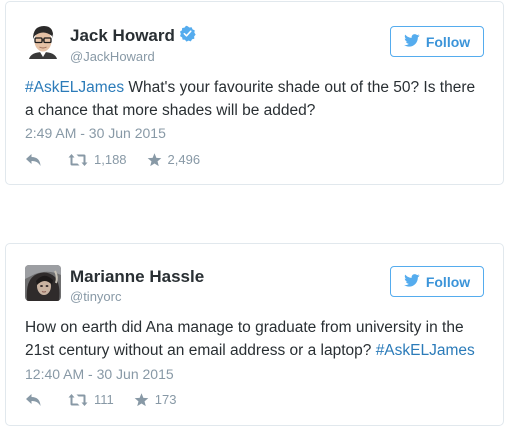  What do you see at coordinates (122, 36) in the screenshot?
I see `display-name: Jack Howard` at bounding box center [122, 36].